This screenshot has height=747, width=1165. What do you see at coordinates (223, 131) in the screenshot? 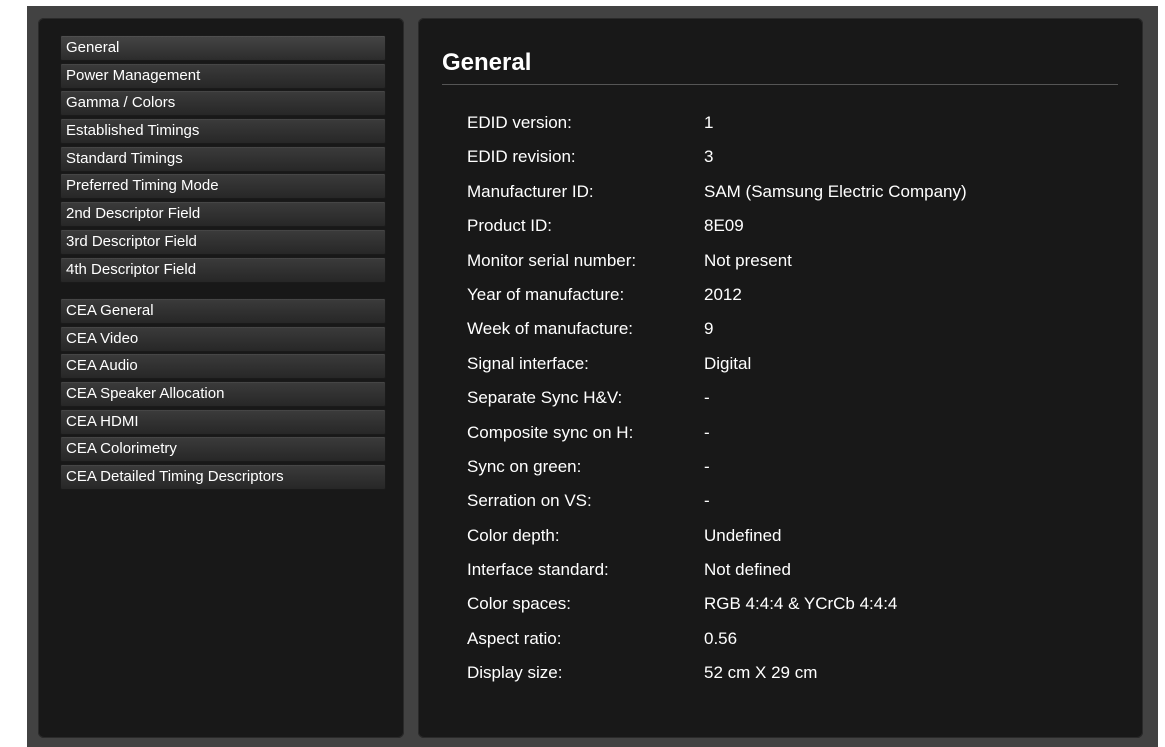
I see `nav-item-established-timings: Established Timings` at bounding box center [223, 131].